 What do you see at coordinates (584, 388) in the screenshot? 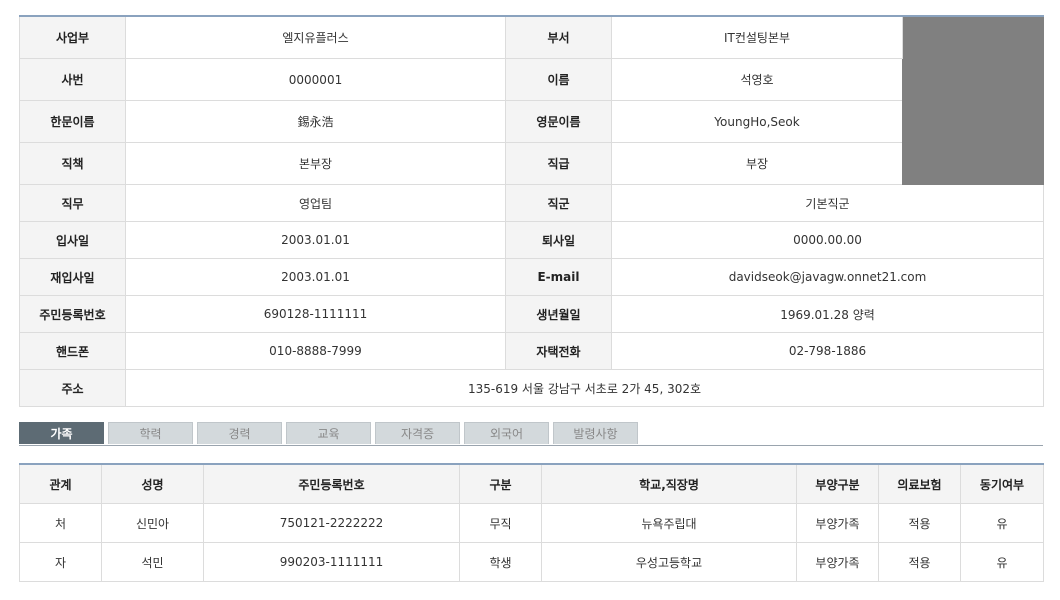
I see `address-value: 135-619 서울 강남구 서초로 2가 45, 302호` at bounding box center [584, 388].